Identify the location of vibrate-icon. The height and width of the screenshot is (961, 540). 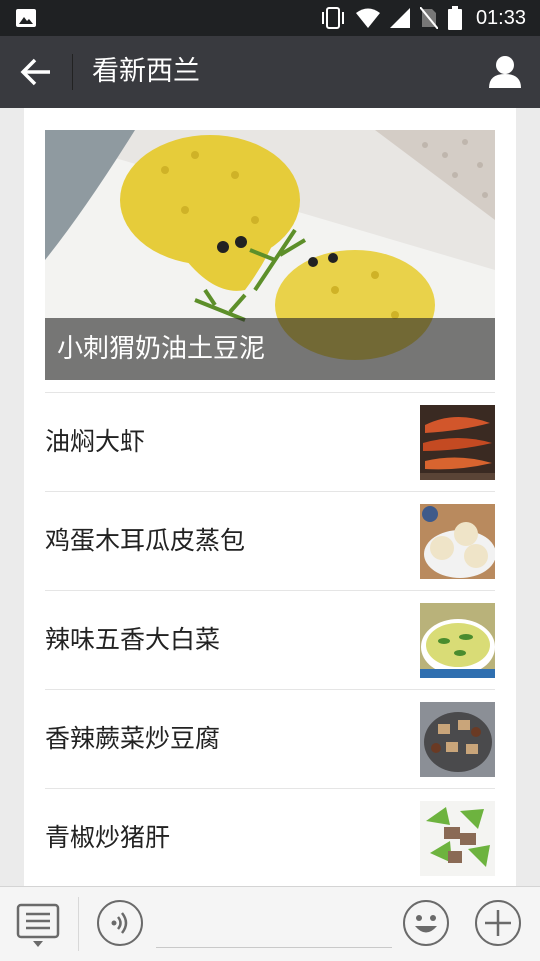
(332, 18).